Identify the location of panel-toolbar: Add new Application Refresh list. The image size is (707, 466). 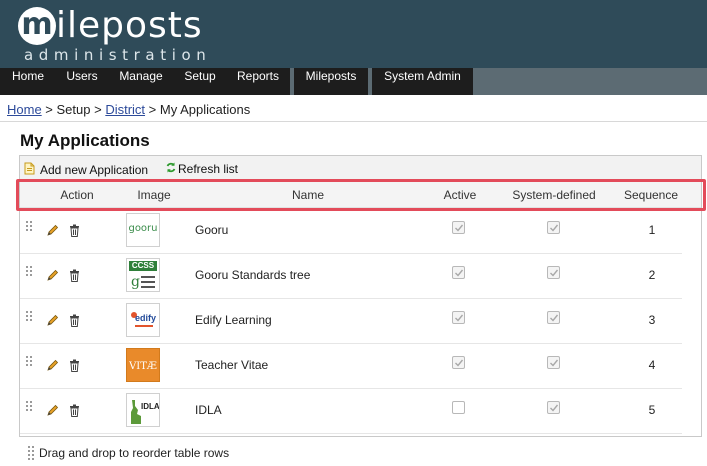
(360, 168).